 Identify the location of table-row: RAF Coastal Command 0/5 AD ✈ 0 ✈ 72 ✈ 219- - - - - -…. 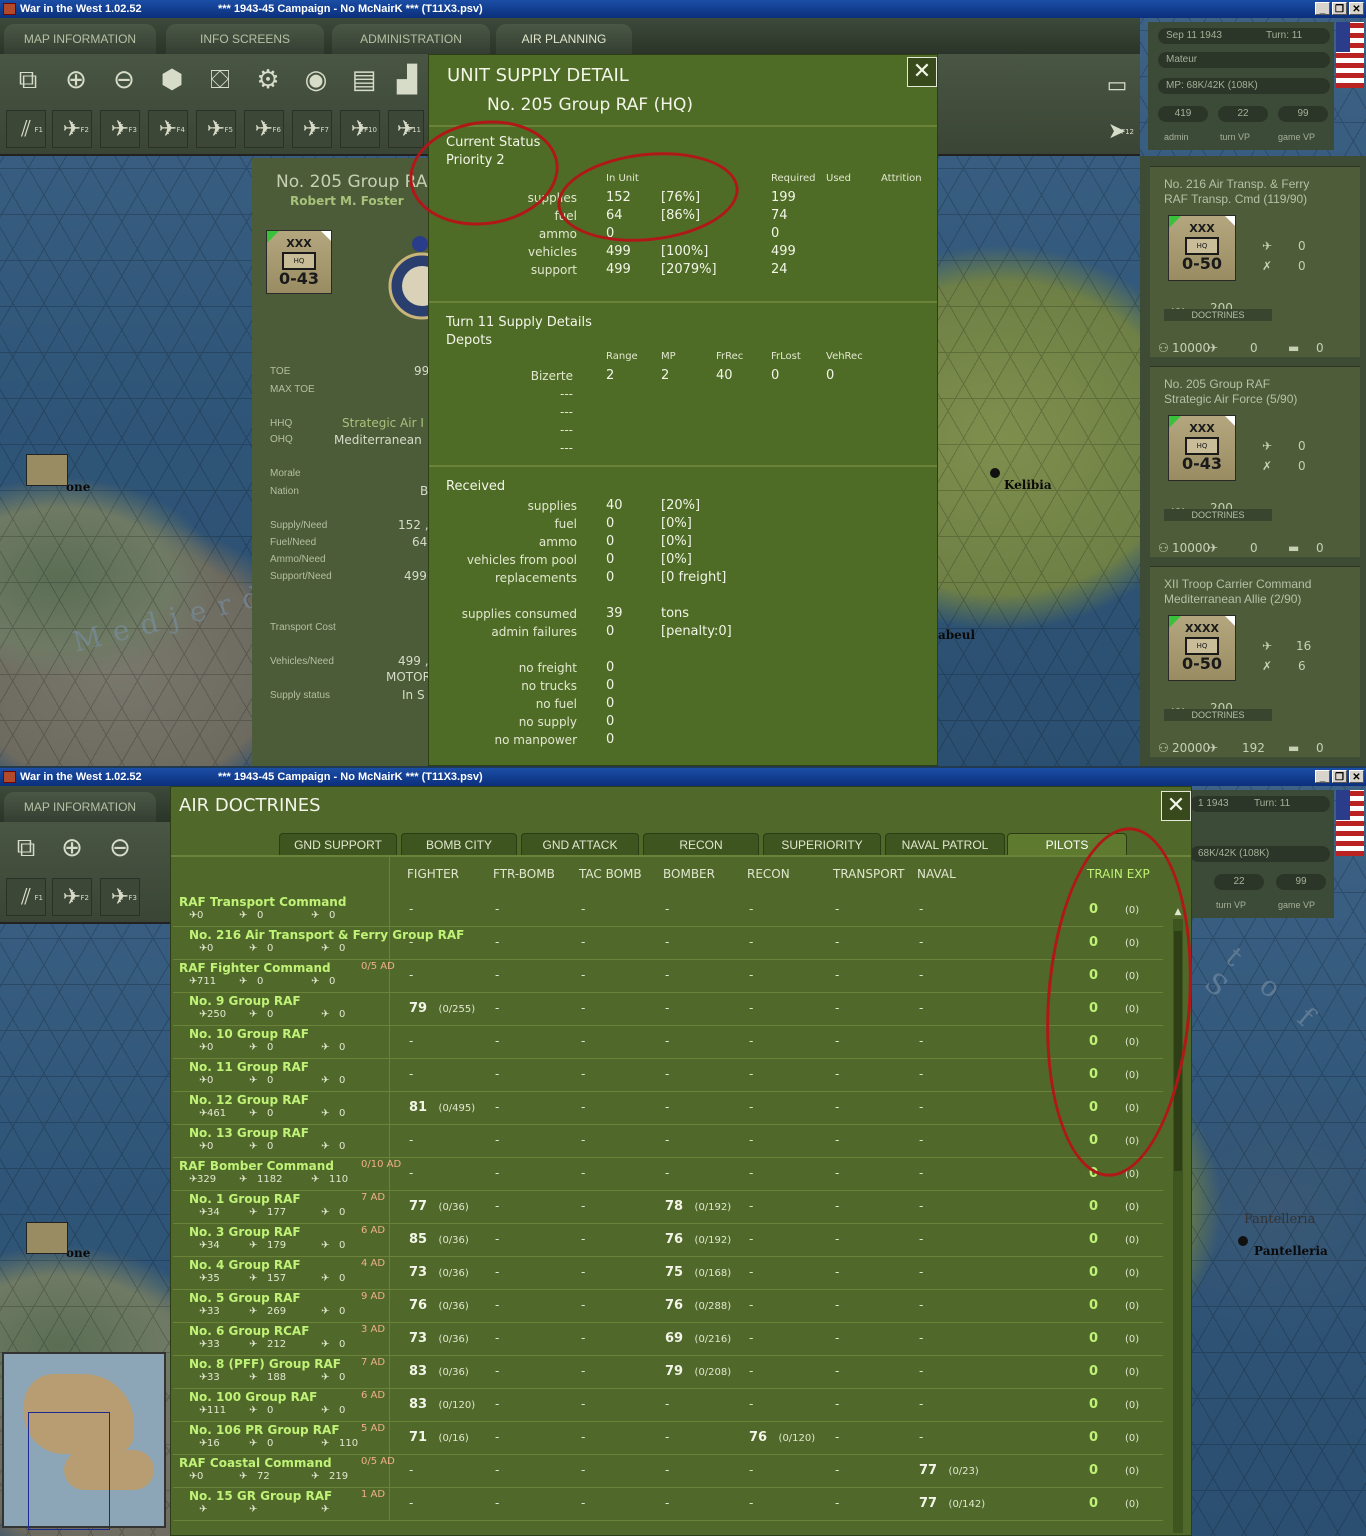
(668, 1471).